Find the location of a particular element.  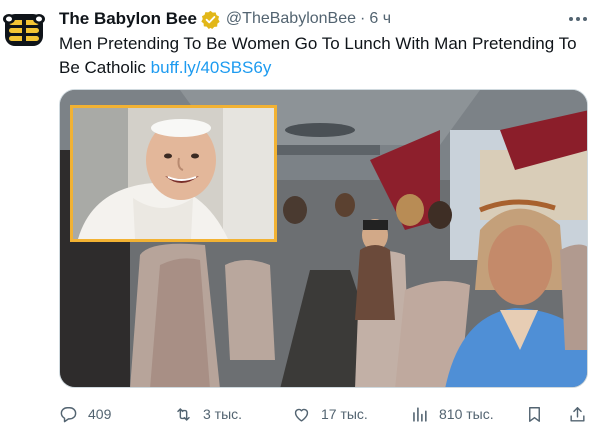

tweet-link: buff.ly/40SBS6y is located at coordinates (211, 67).